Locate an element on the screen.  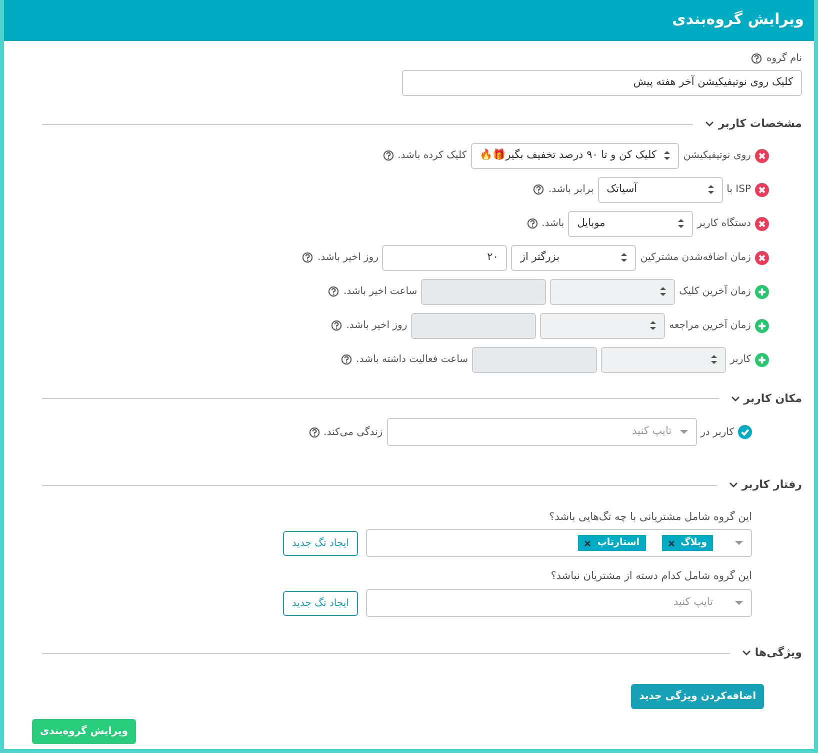
input-field: ۲۰ is located at coordinates (445, 257).